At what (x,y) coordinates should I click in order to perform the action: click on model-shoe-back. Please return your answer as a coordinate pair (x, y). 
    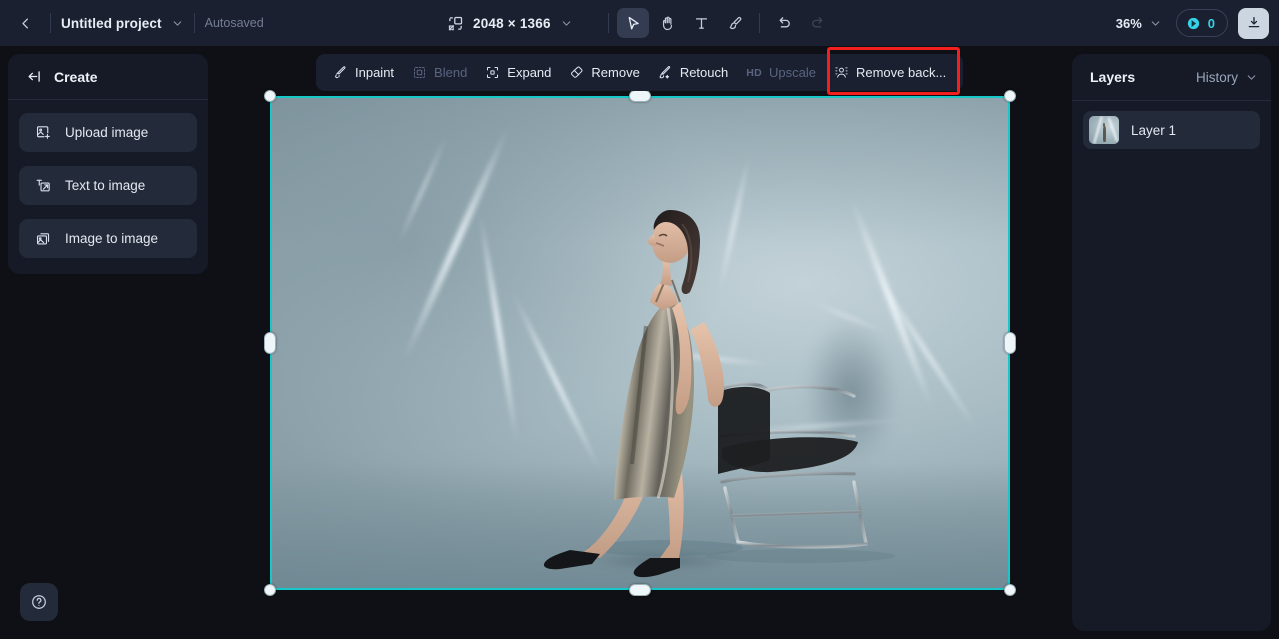
    Looking at the image, I should click on (571, 560).